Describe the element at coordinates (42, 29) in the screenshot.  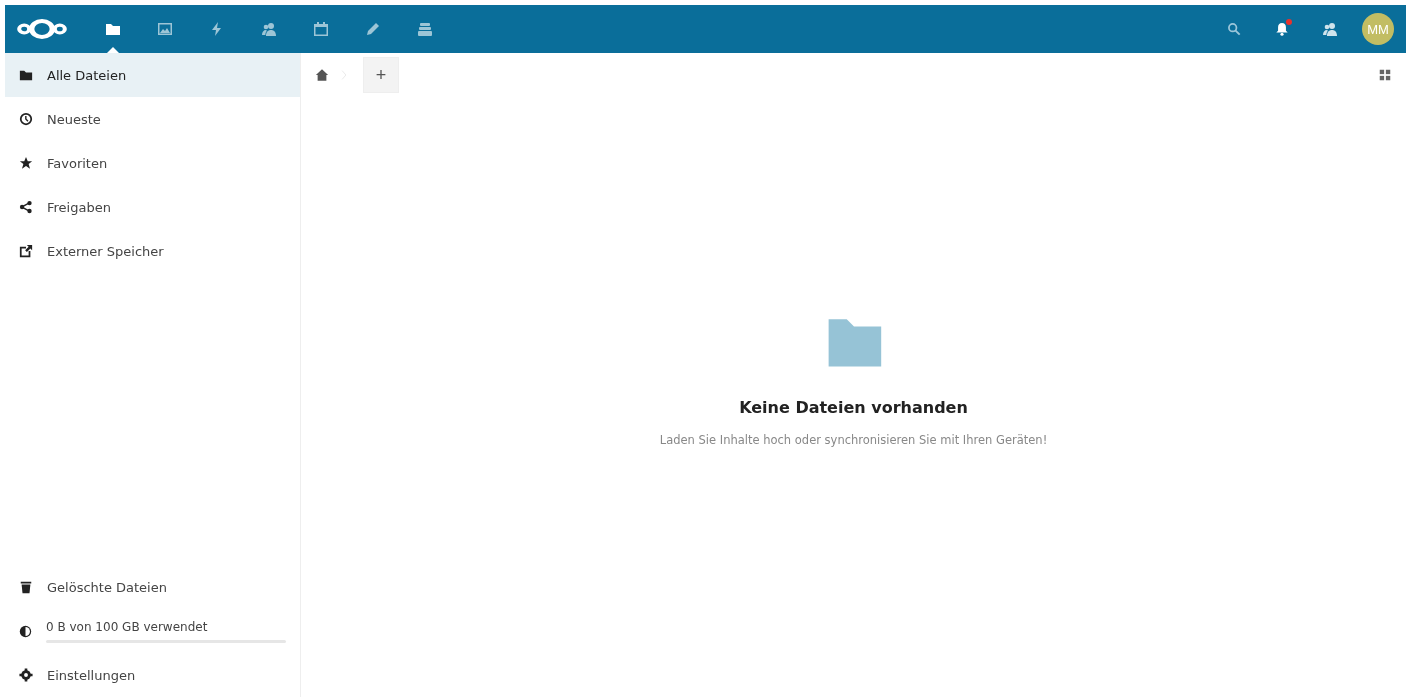
I see `logo` at that location.